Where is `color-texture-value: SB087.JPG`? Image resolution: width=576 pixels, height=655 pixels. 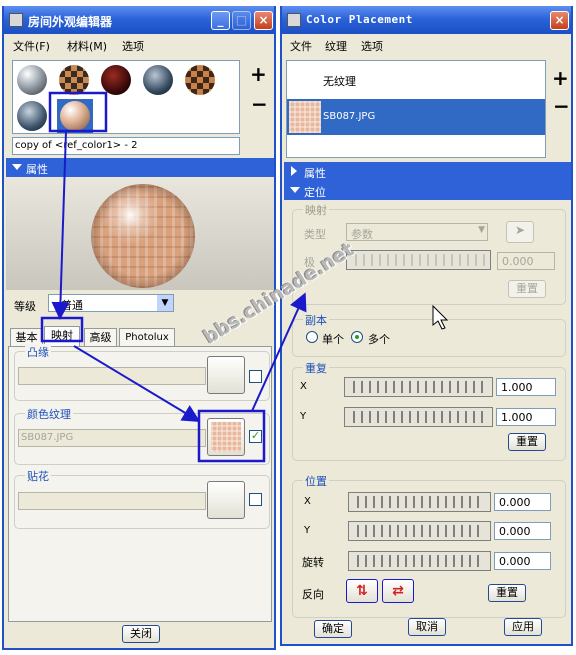
color-texture-value: SB087.JPG is located at coordinates (47, 437).